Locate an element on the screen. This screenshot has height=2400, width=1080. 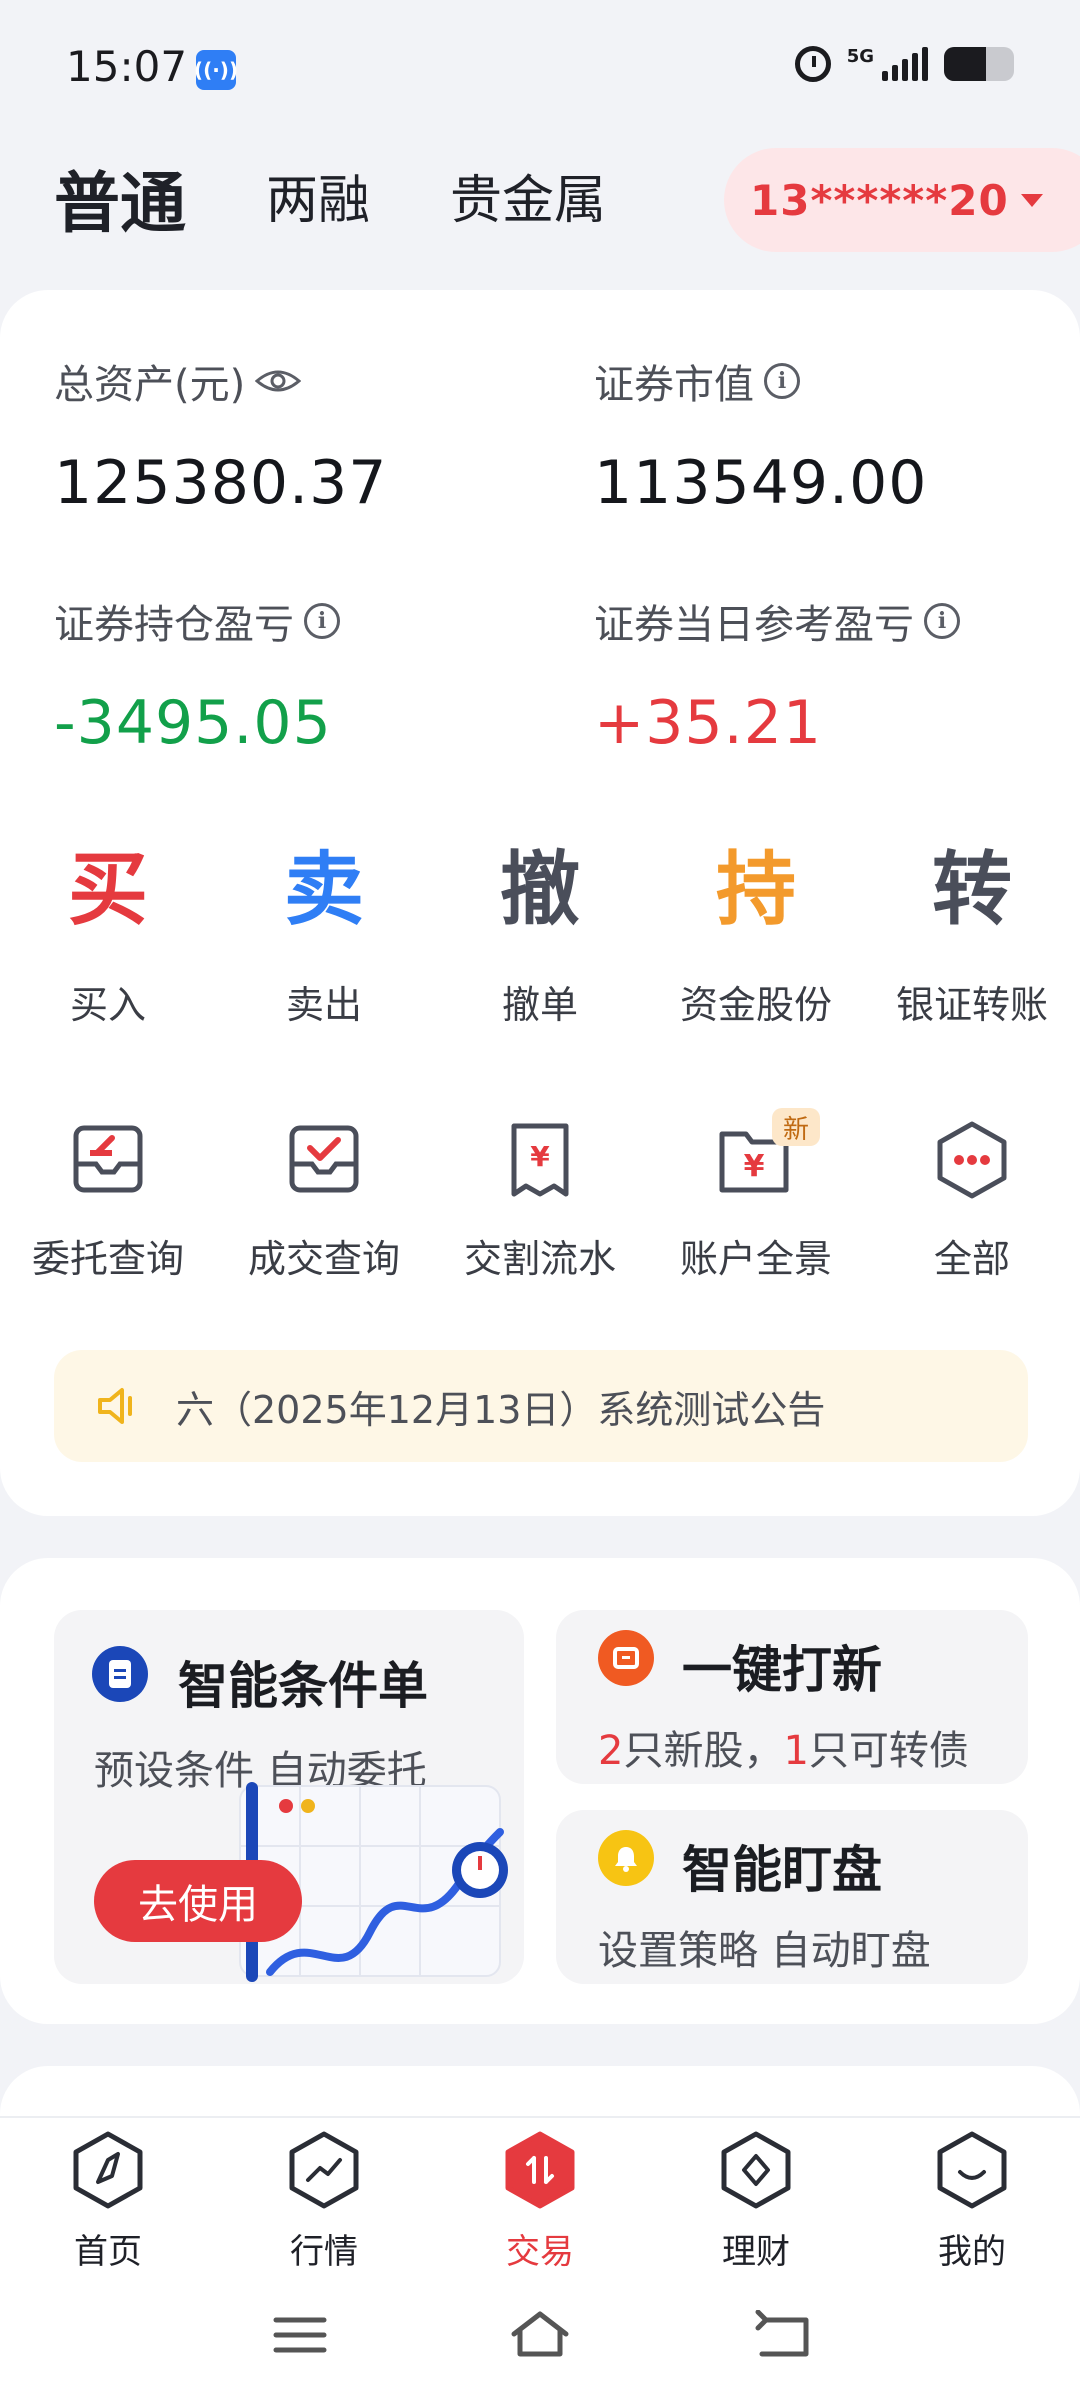
sell-button: 卖 卖出 is located at coordinates (324, 939).